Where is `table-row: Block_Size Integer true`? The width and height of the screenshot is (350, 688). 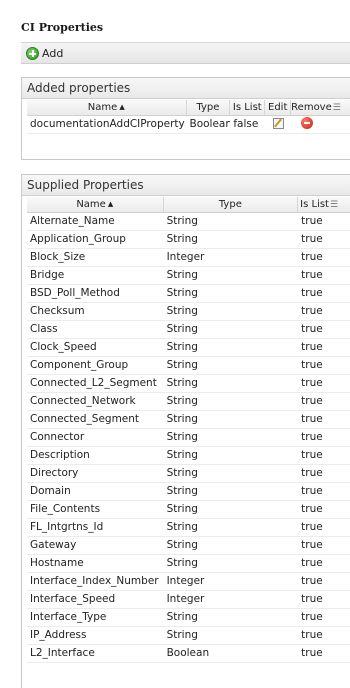
table-row: Block_Size Integer true is located at coordinates (188, 258).